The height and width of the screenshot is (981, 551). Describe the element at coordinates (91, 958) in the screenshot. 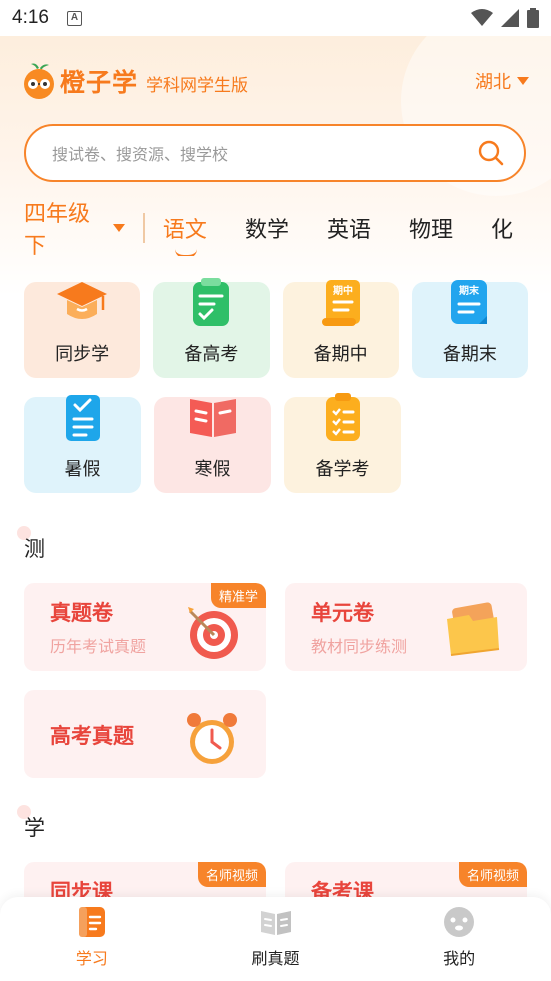

I see `nav-label: 学习` at that location.